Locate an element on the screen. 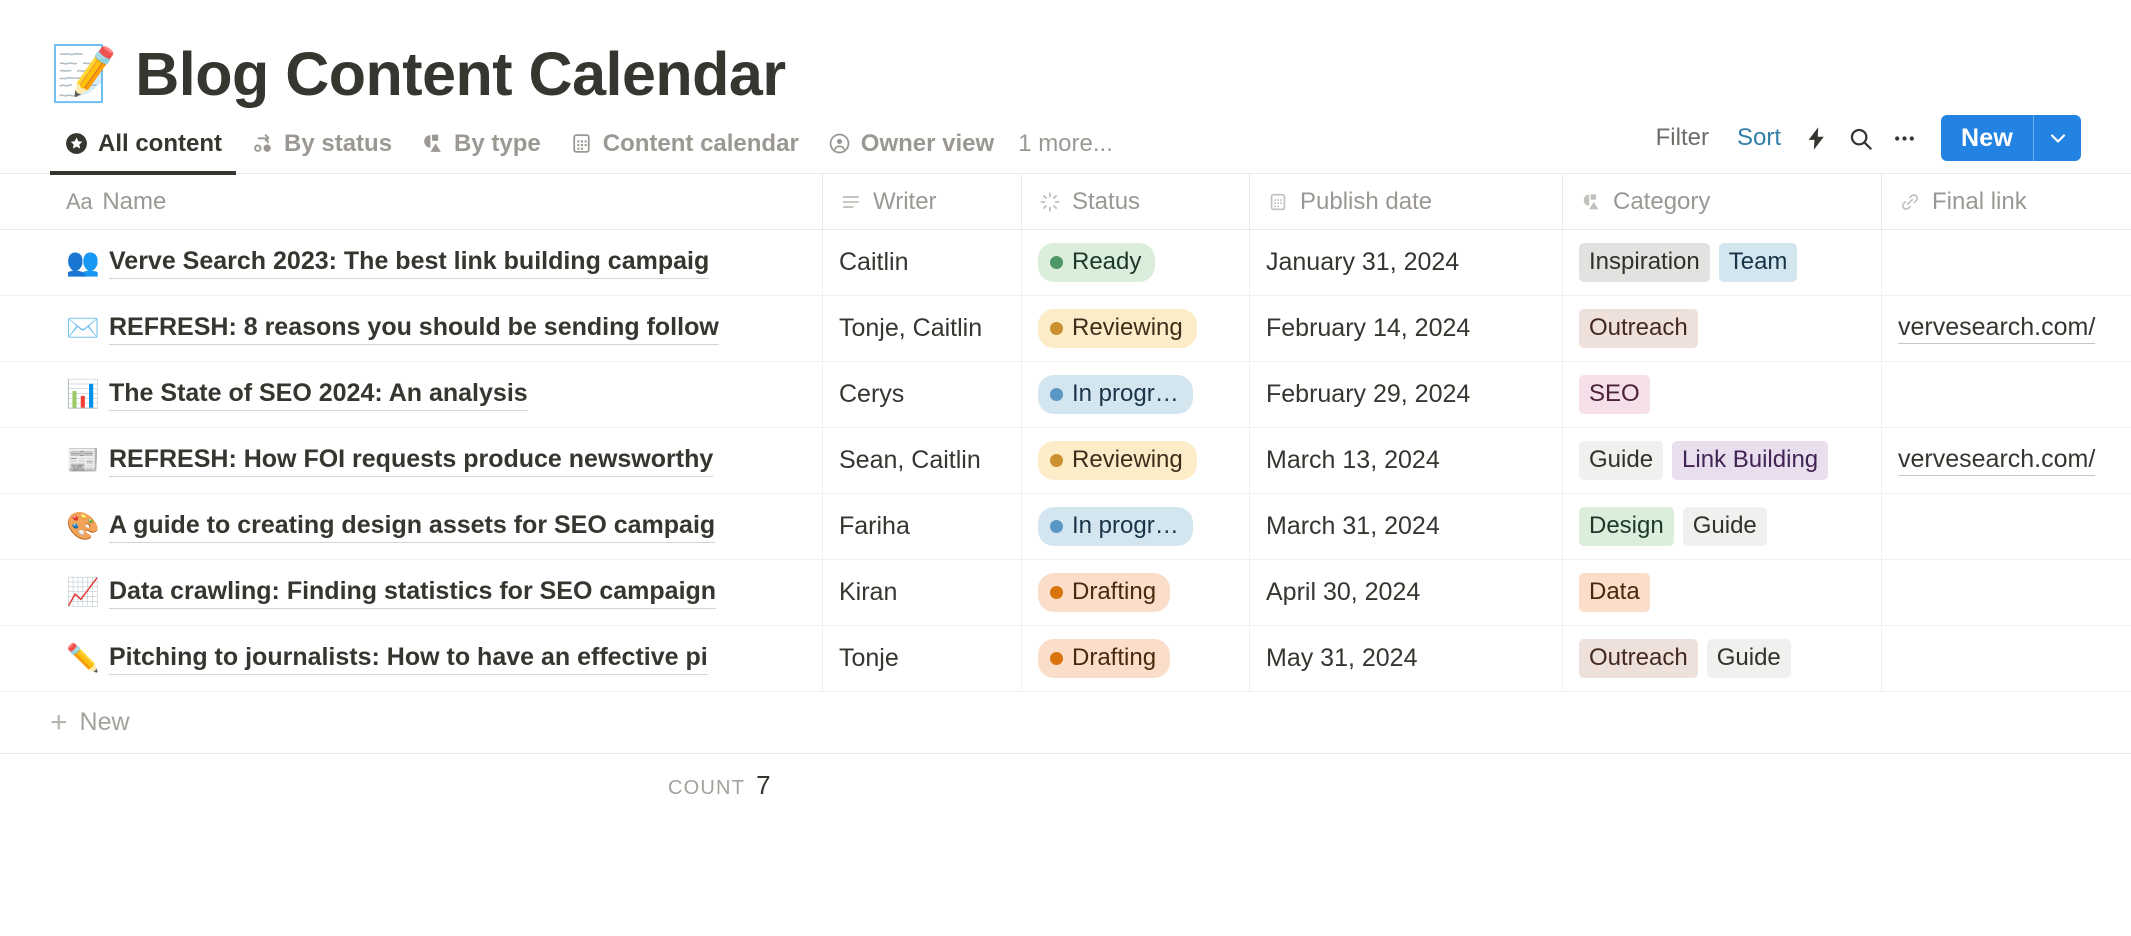 This screenshot has height=936, width=2131. cell-category: Guide Link Building is located at coordinates (1722, 460).